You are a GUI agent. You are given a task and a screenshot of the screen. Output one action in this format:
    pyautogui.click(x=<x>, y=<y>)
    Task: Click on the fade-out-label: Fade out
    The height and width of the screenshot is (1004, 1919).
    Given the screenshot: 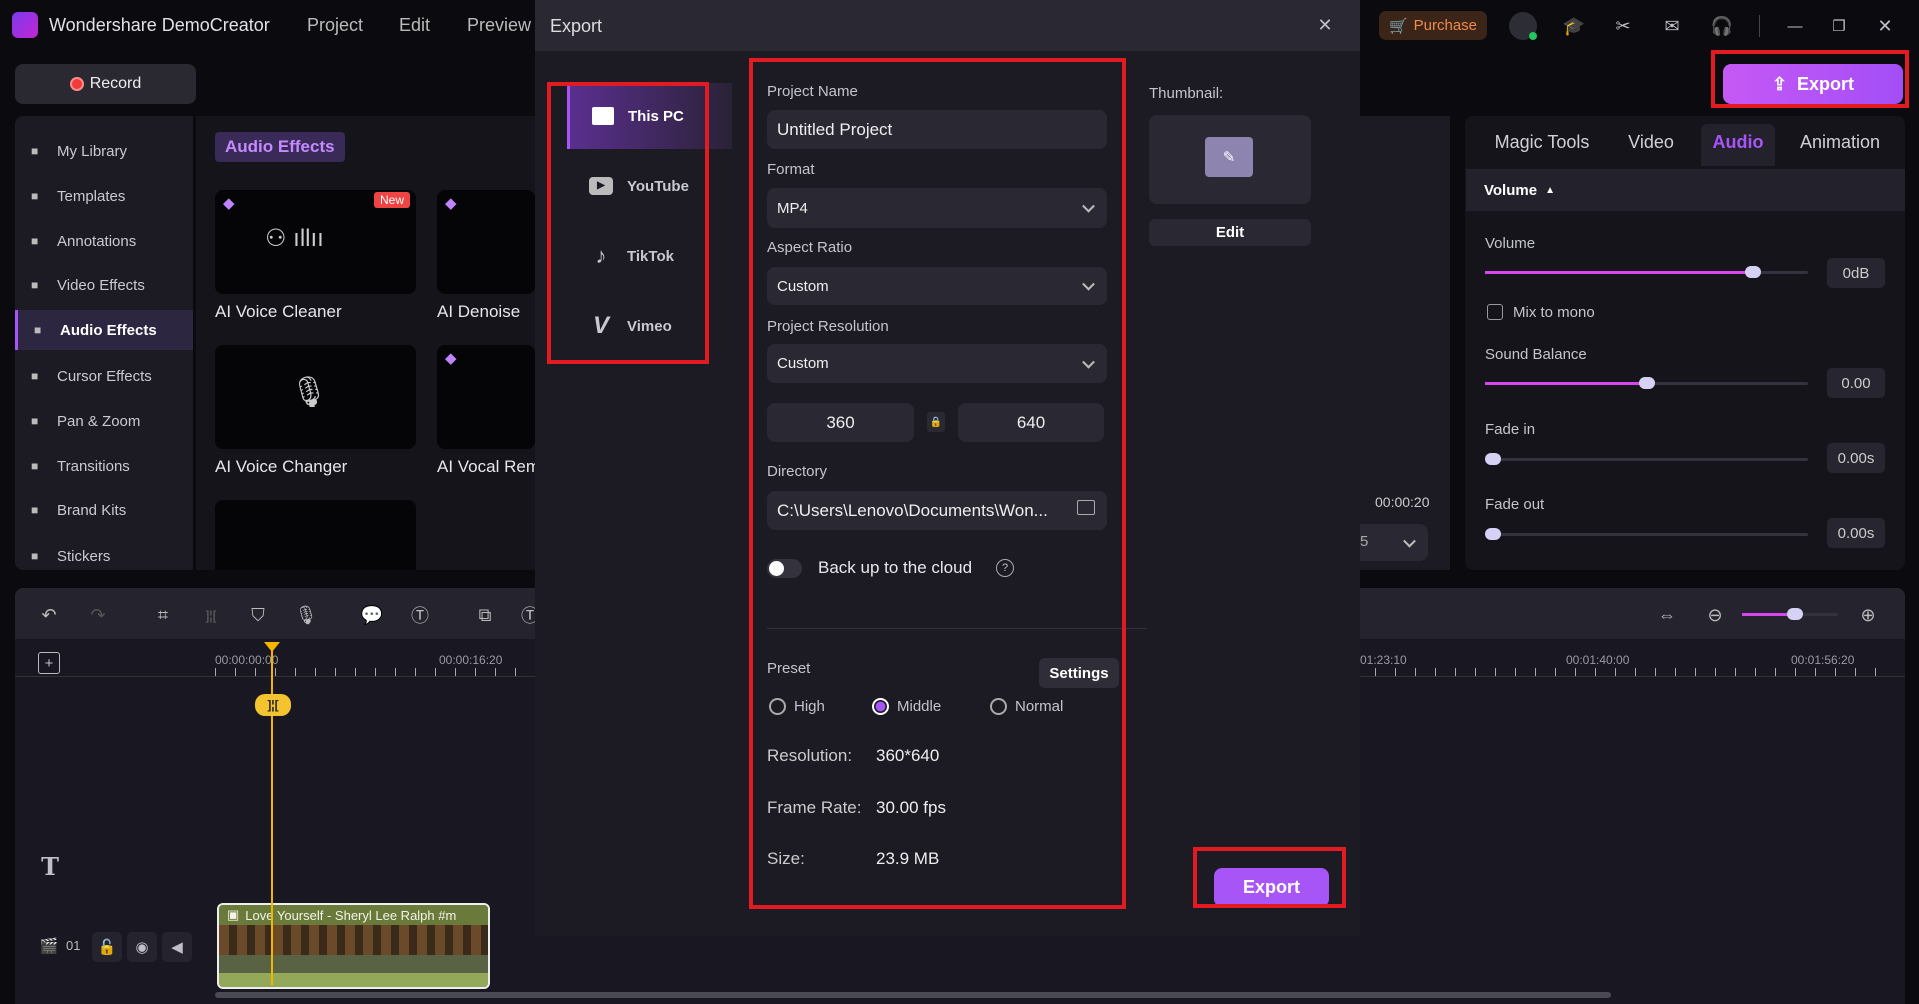 What is the action you would take?
    pyautogui.click(x=1515, y=504)
    